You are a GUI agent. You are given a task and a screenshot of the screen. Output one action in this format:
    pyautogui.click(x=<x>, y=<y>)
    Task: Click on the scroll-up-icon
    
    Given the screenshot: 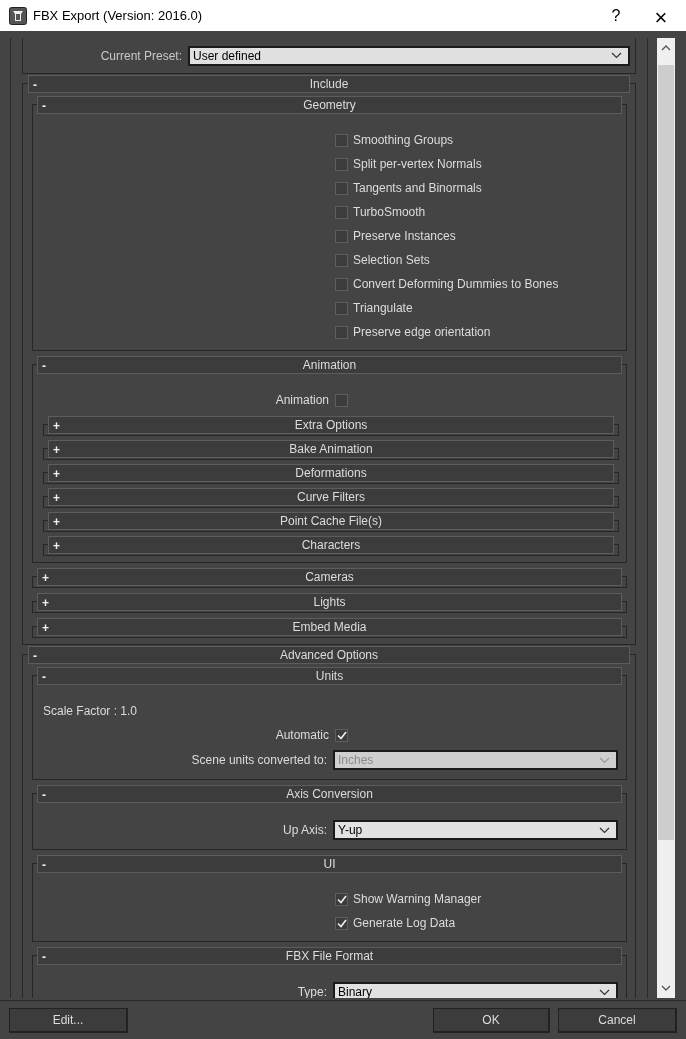 What is the action you would take?
    pyautogui.click(x=666, y=48)
    